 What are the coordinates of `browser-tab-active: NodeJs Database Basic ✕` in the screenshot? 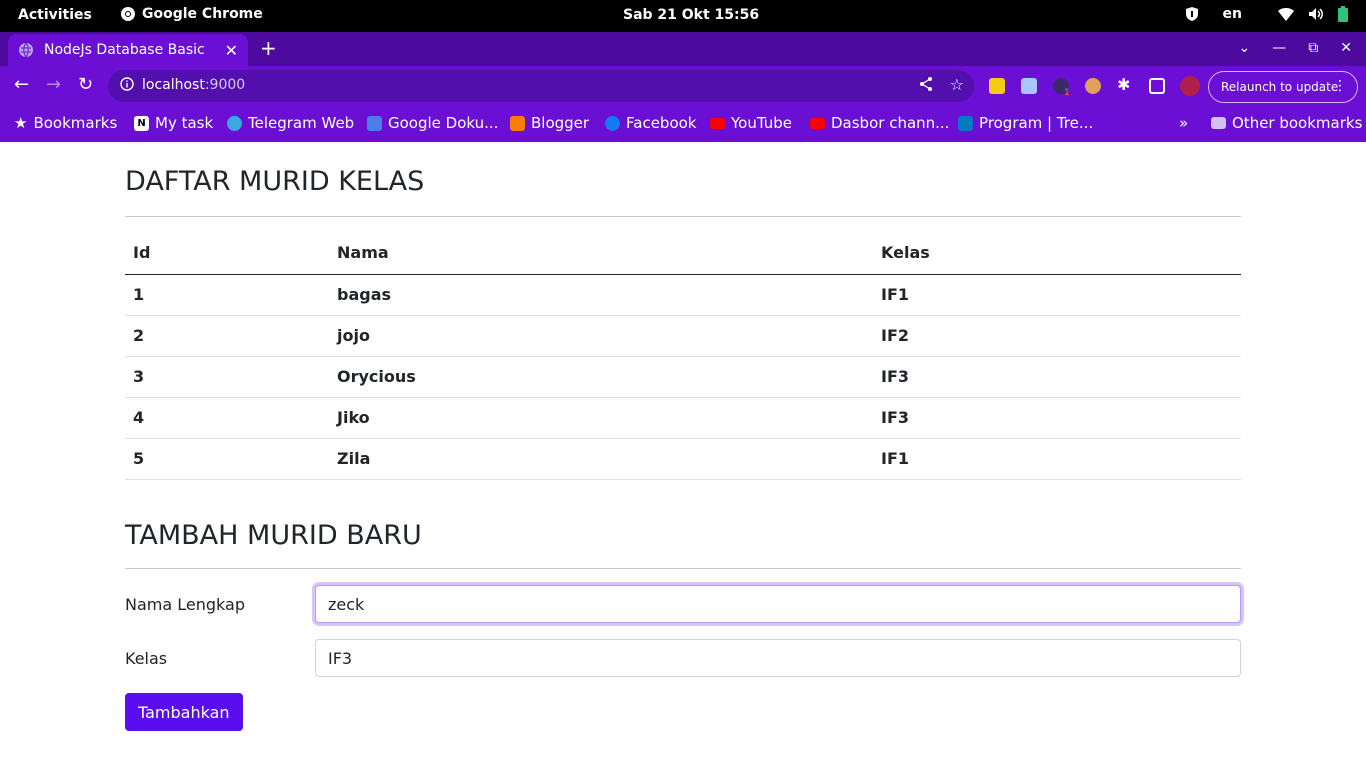 It's located at (128, 50).